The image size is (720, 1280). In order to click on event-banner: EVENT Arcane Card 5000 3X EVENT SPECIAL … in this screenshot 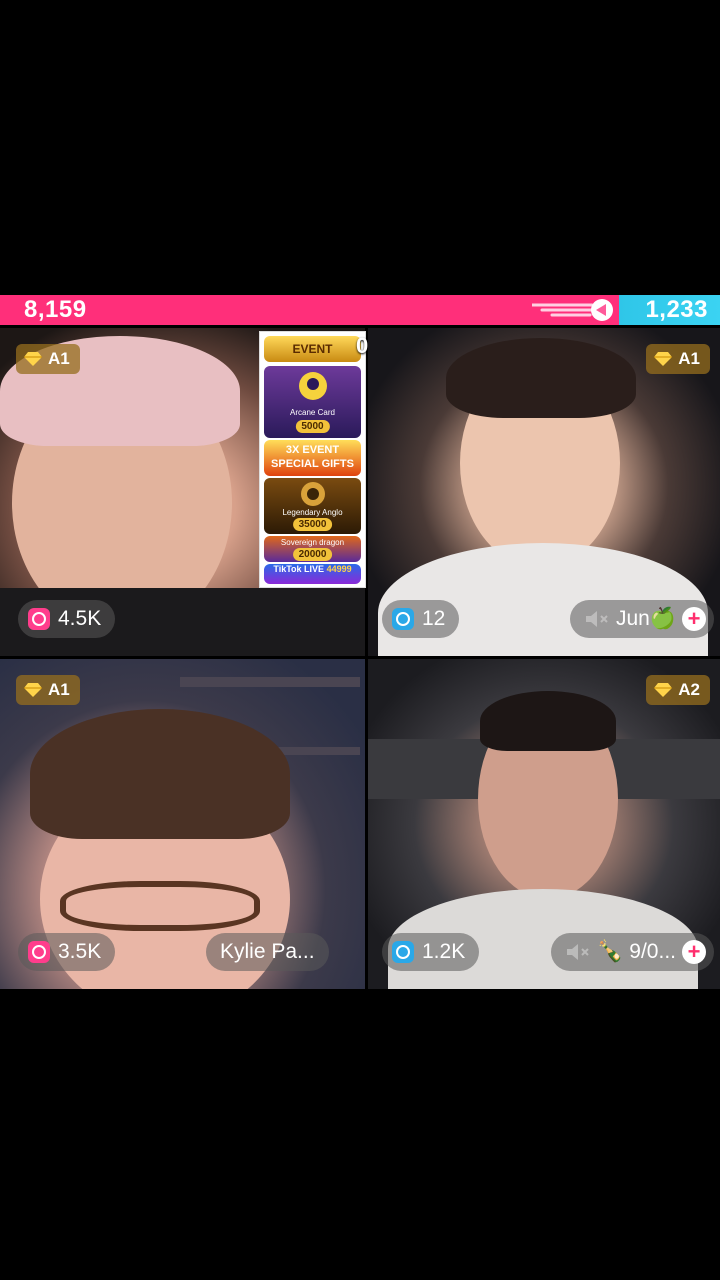, I will do `click(312, 459)`.